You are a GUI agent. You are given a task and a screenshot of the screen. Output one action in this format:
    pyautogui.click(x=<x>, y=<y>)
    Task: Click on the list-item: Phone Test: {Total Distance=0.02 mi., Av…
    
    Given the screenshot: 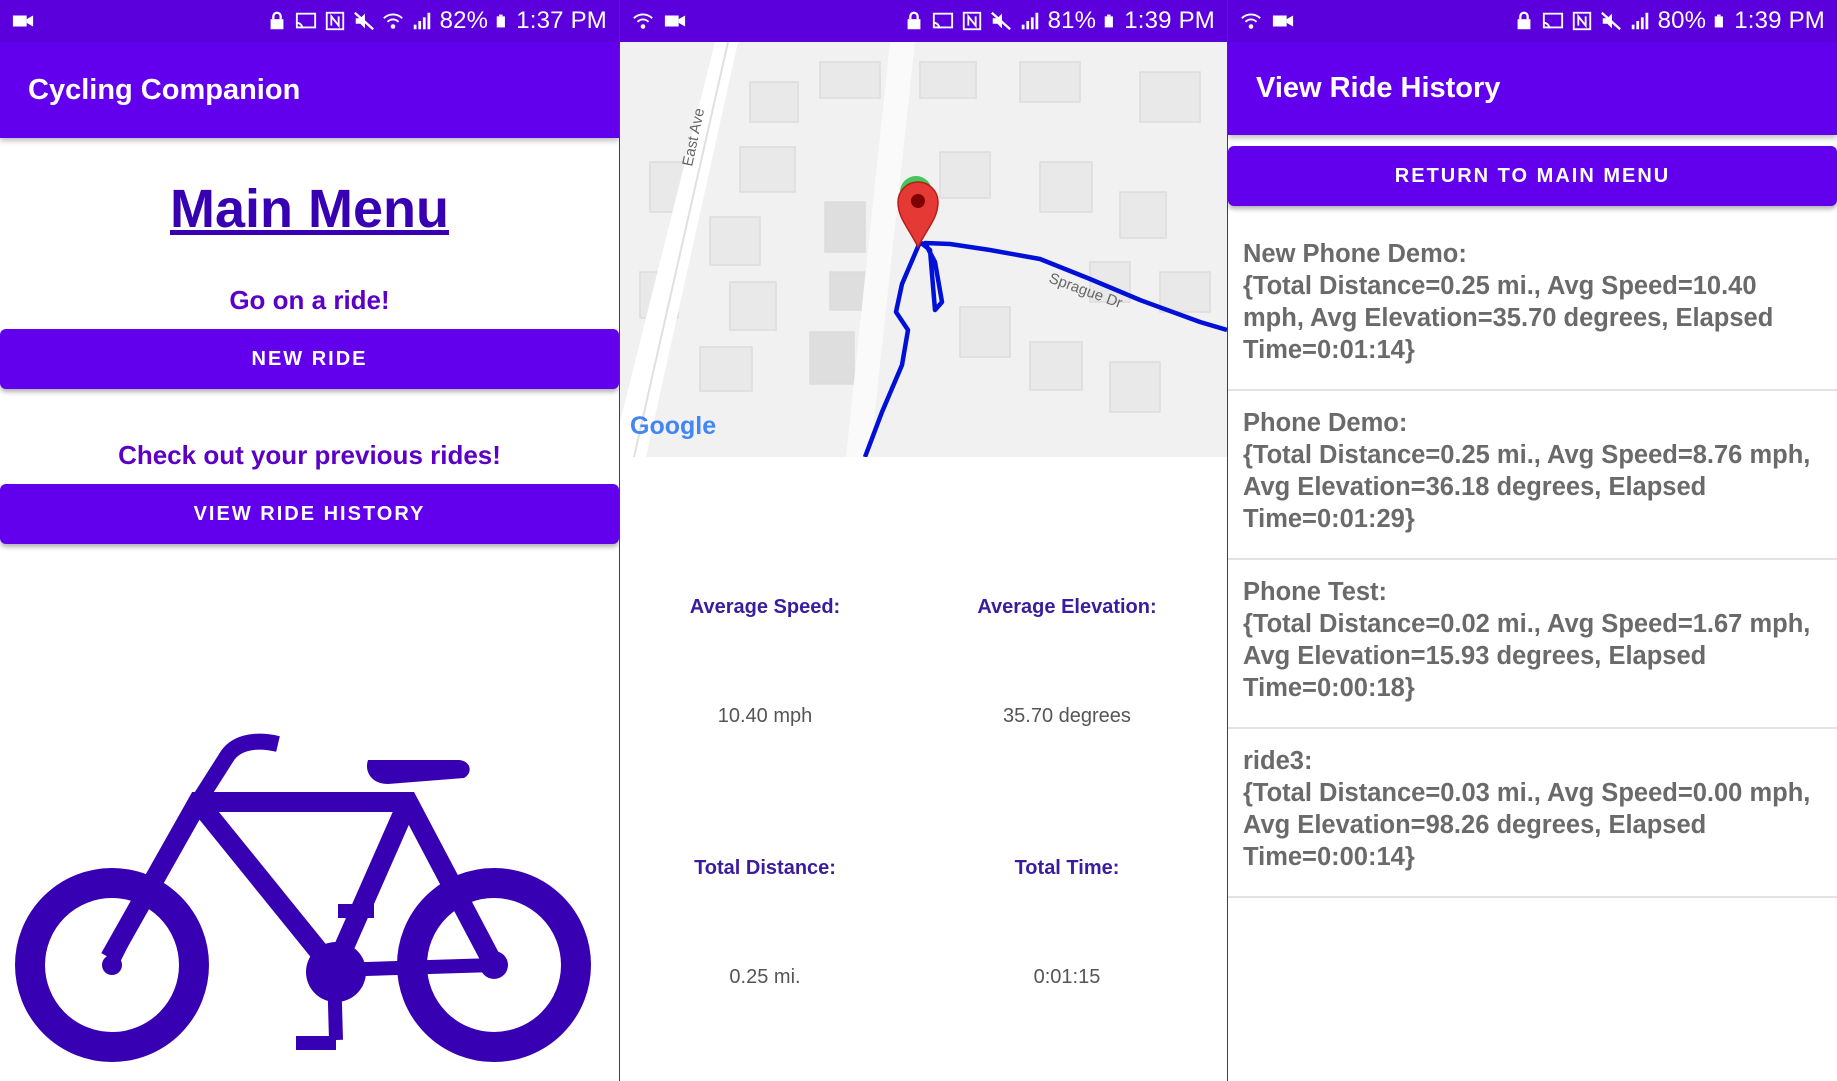 What is the action you would take?
    pyautogui.click(x=1532, y=644)
    